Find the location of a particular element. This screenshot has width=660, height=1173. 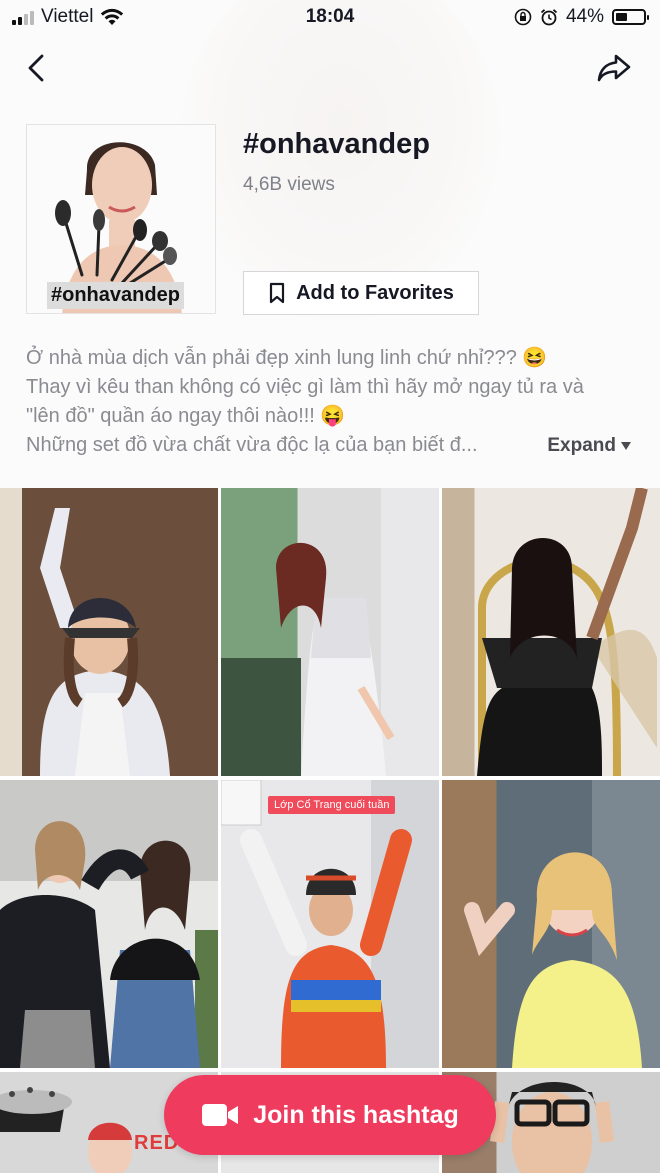

add-to-favorites-button: Add to Favorites is located at coordinates (361, 293).